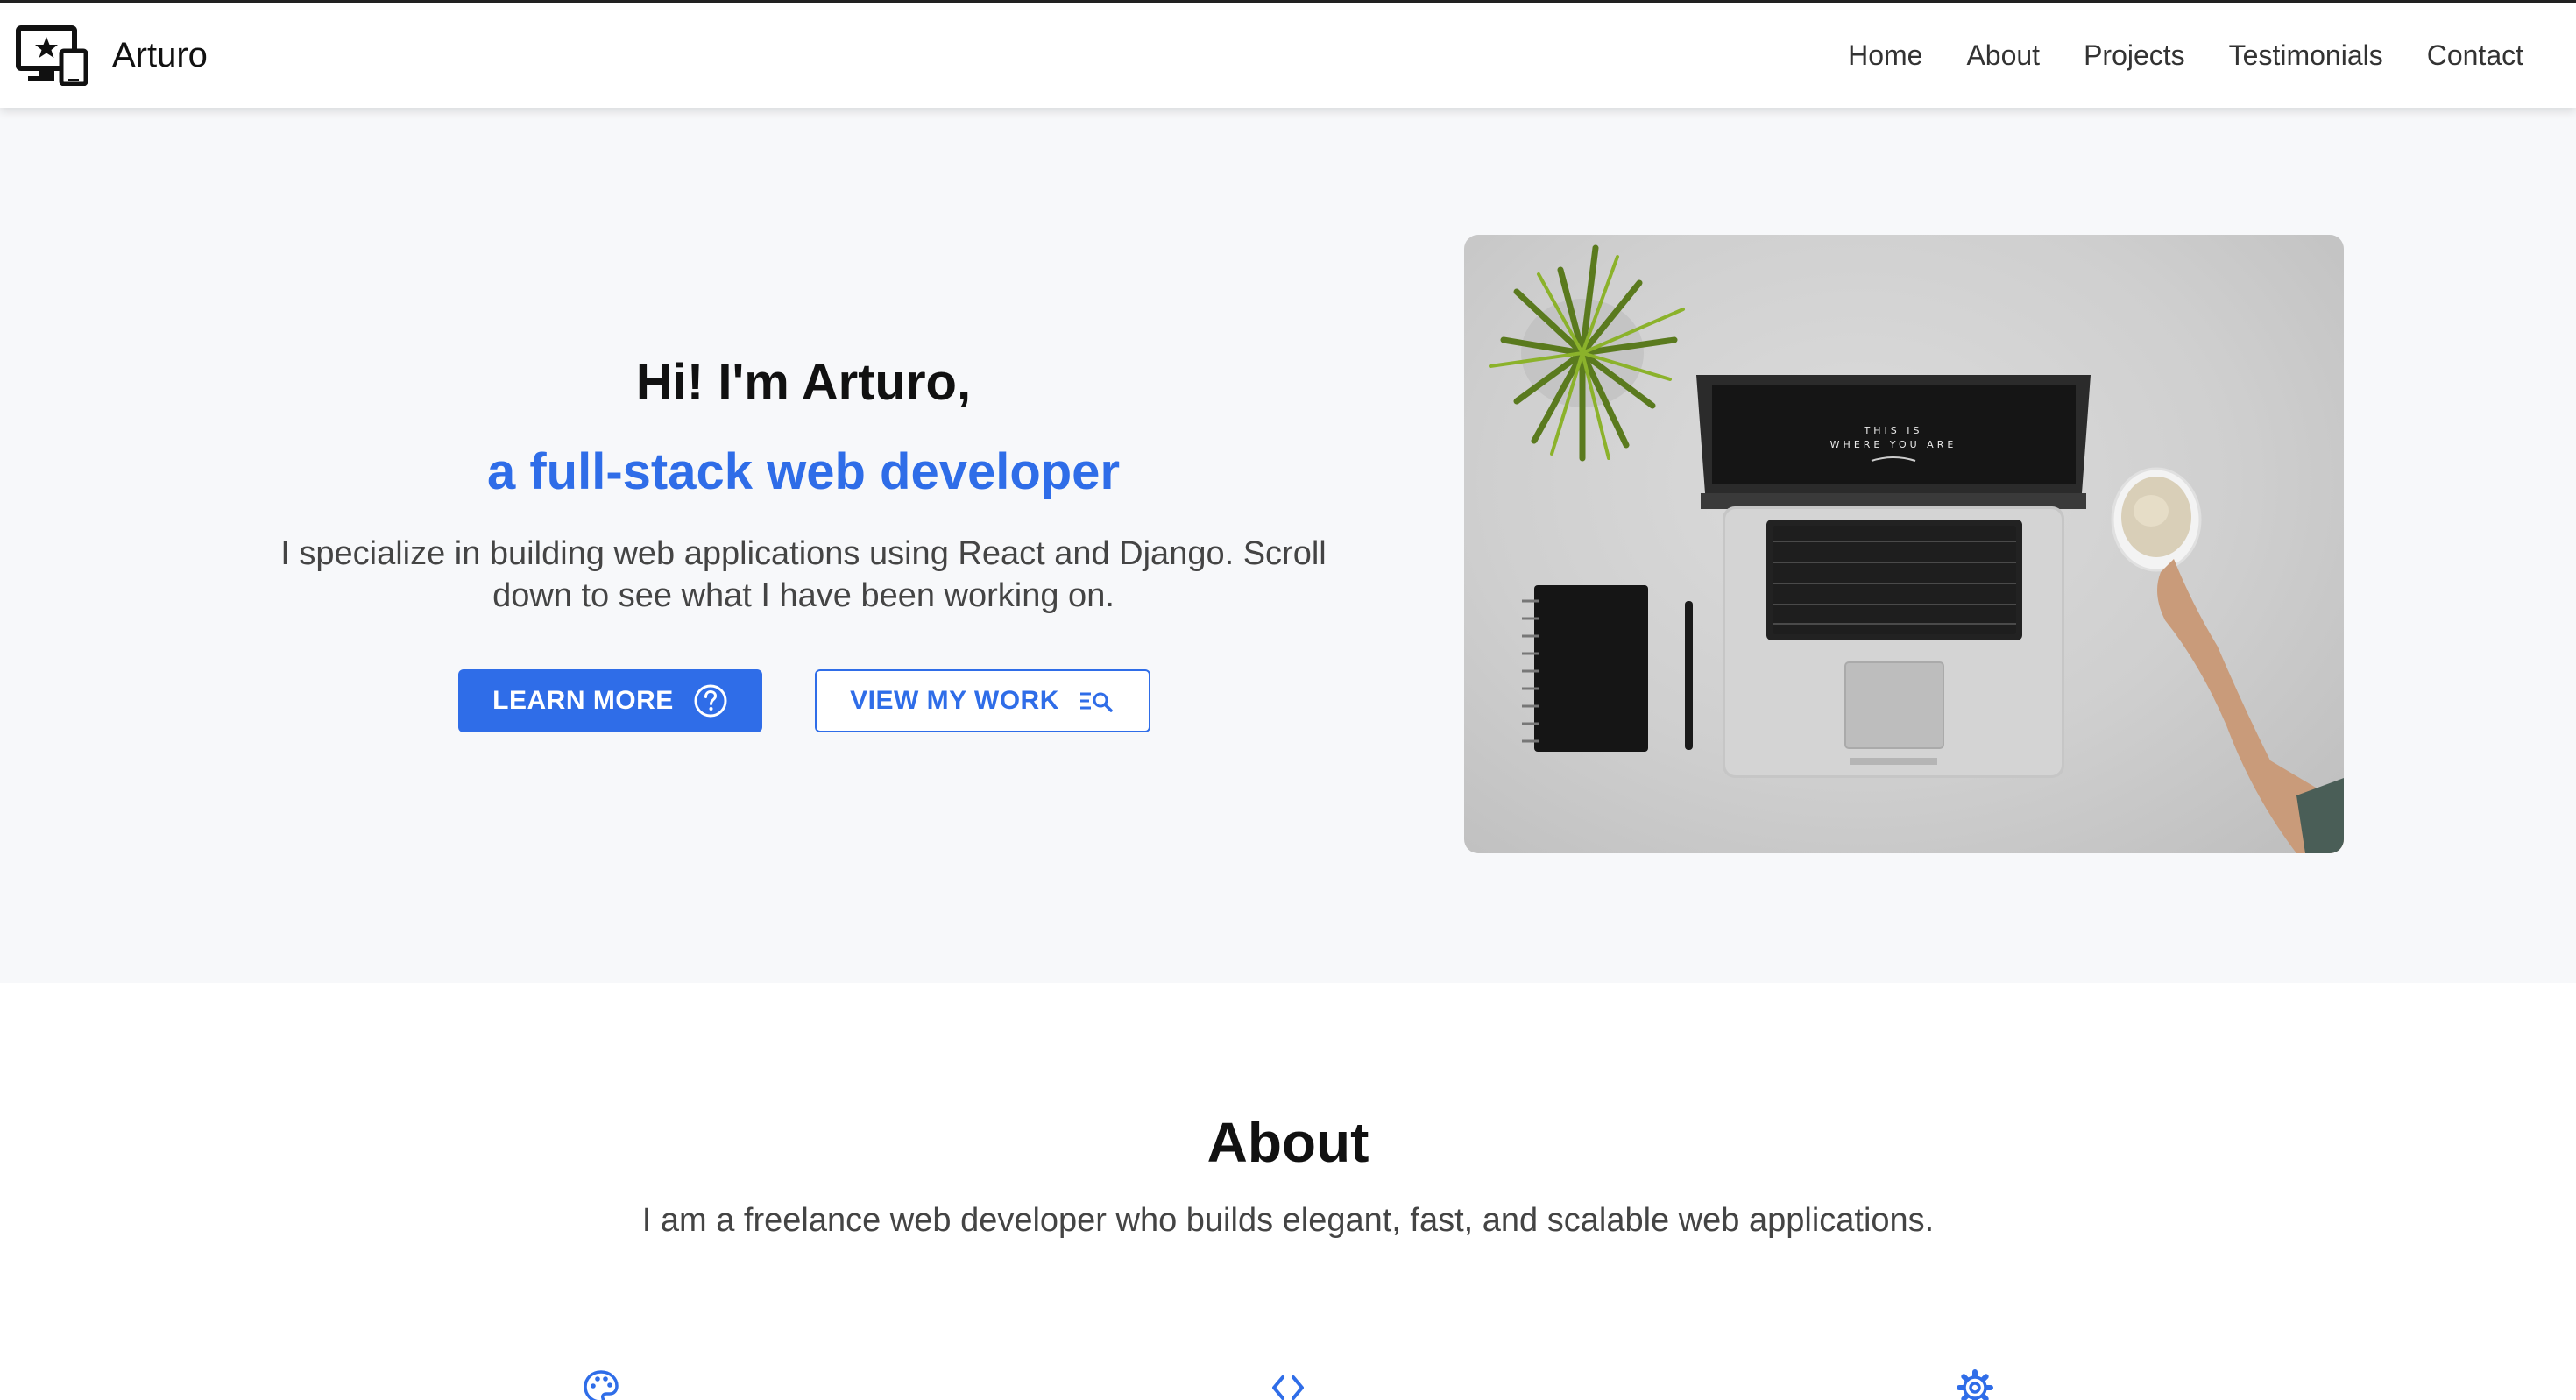 This screenshot has height=1400, width=2576. I want to click on nav-about: About, so click(2003, 55).